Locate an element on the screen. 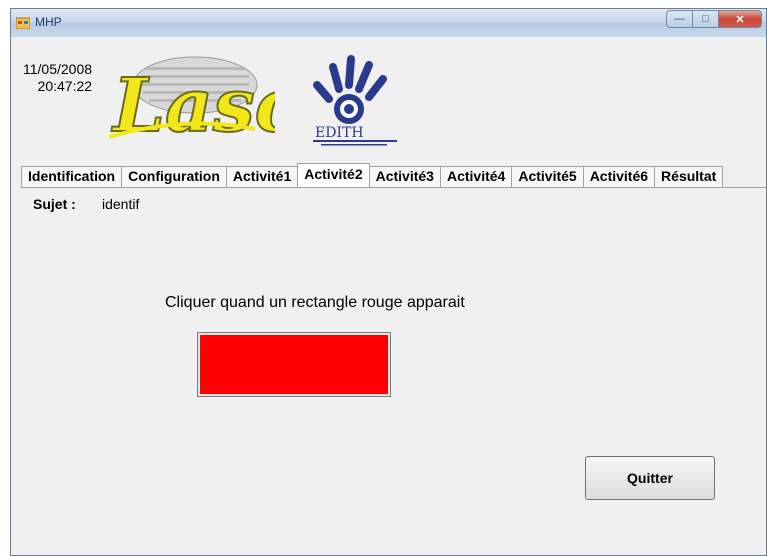  tab-activite3: Activité3 is located at coordinates (404, 176).